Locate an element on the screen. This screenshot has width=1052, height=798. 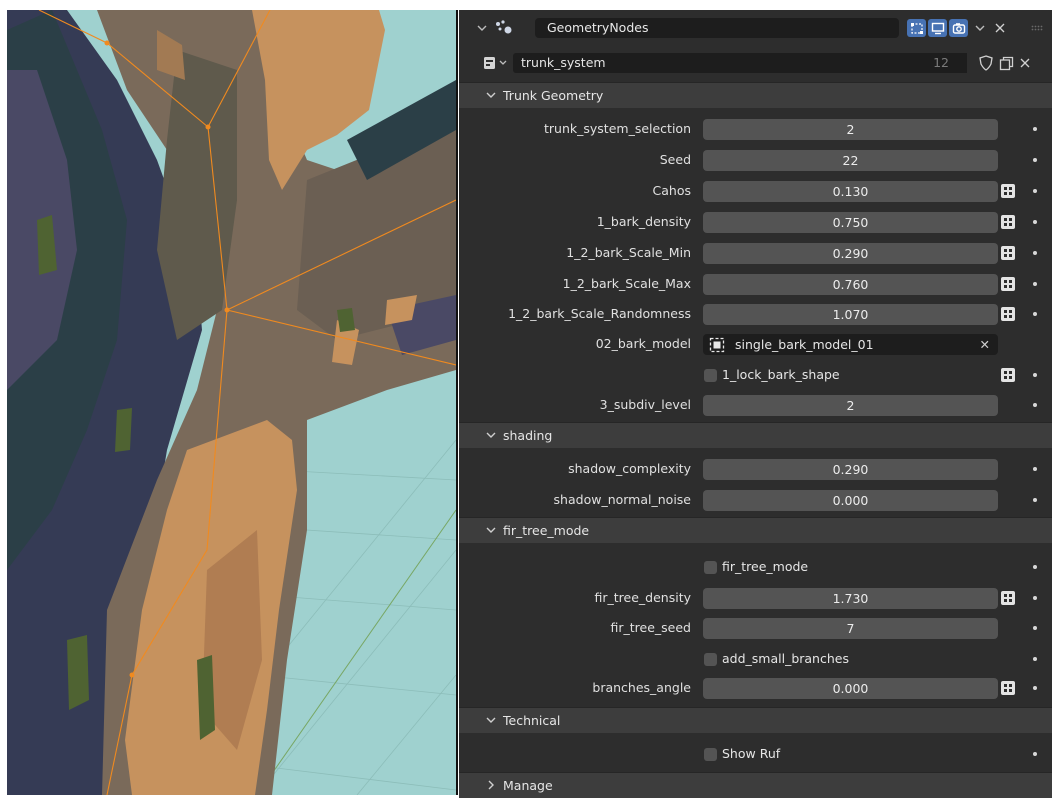
property-row-bark-scale-max: 1_2_bark_Scale_Max 0.760 is located at coordinates (755, 284).